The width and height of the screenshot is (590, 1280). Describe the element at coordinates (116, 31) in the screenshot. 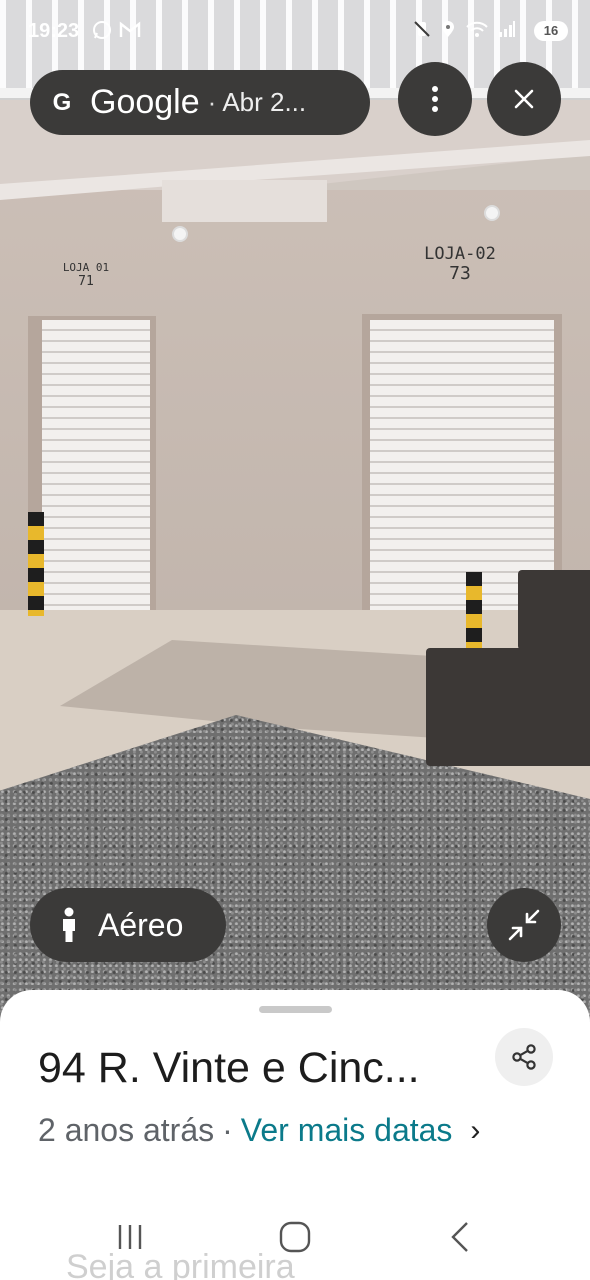

I see `notification-icons` at that location.